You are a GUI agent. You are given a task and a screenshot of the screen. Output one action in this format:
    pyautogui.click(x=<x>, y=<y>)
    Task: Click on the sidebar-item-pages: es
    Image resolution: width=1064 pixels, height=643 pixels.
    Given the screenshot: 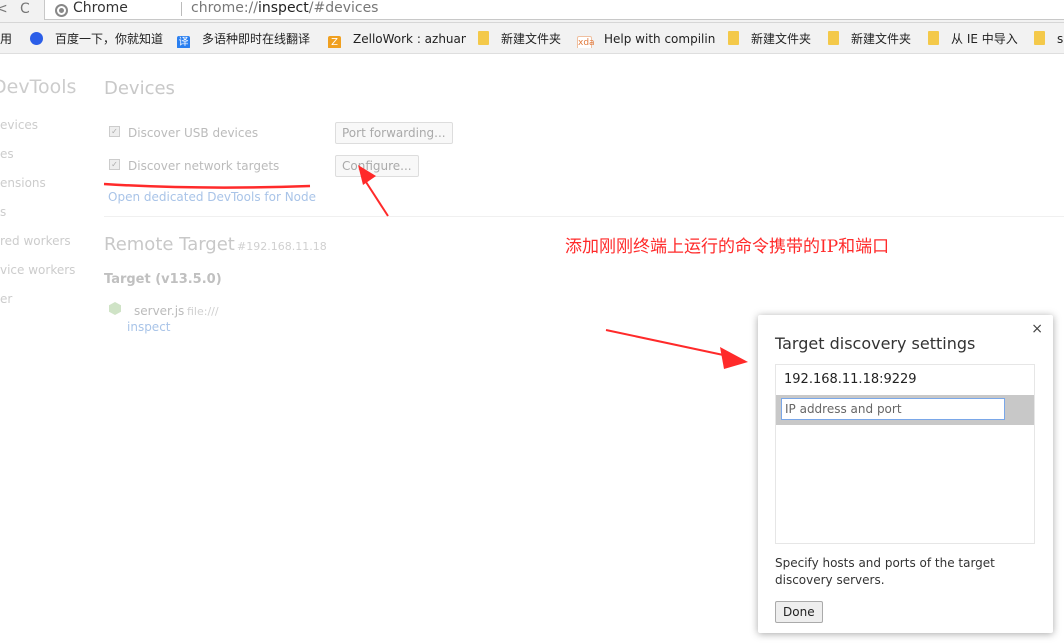 What is the action you would take?
    pyautogui.click(x=7, y=154)
    